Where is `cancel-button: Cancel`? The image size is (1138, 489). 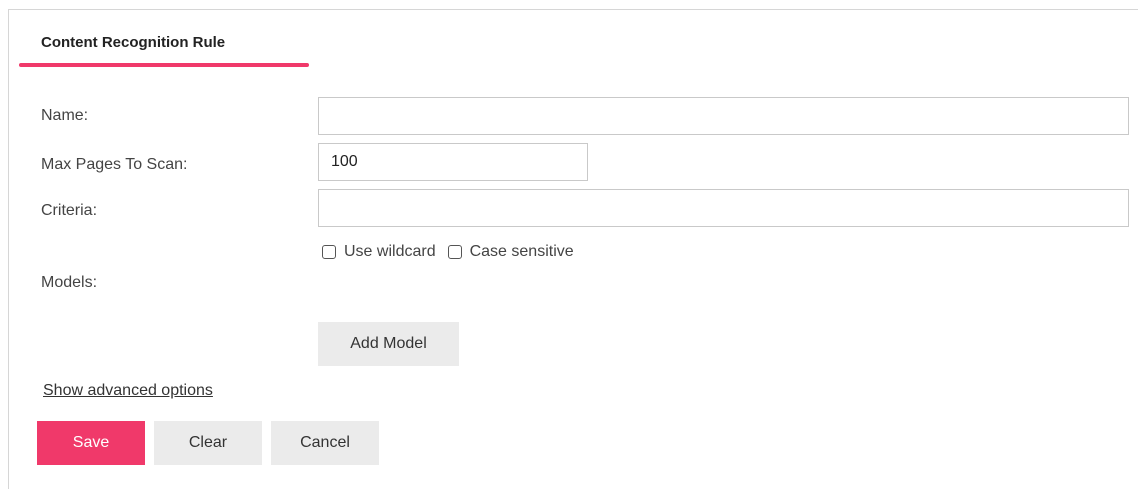
cancel-button: Cancel is located at coordinates (325, 443).